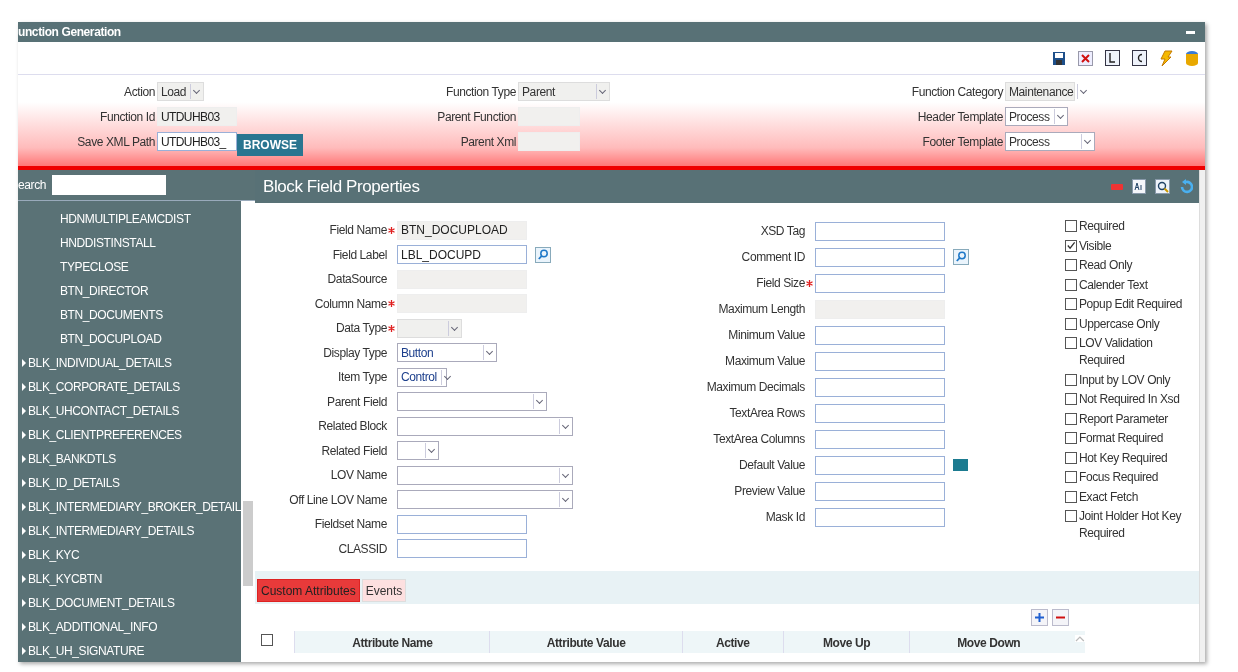 Image resolution: width=1238 pixels, height=672 pixels. What do you see at coordinates (758, 439) in the screenshot?
I see `field-label: TextArea Columns` at bounding box center [758, 439].